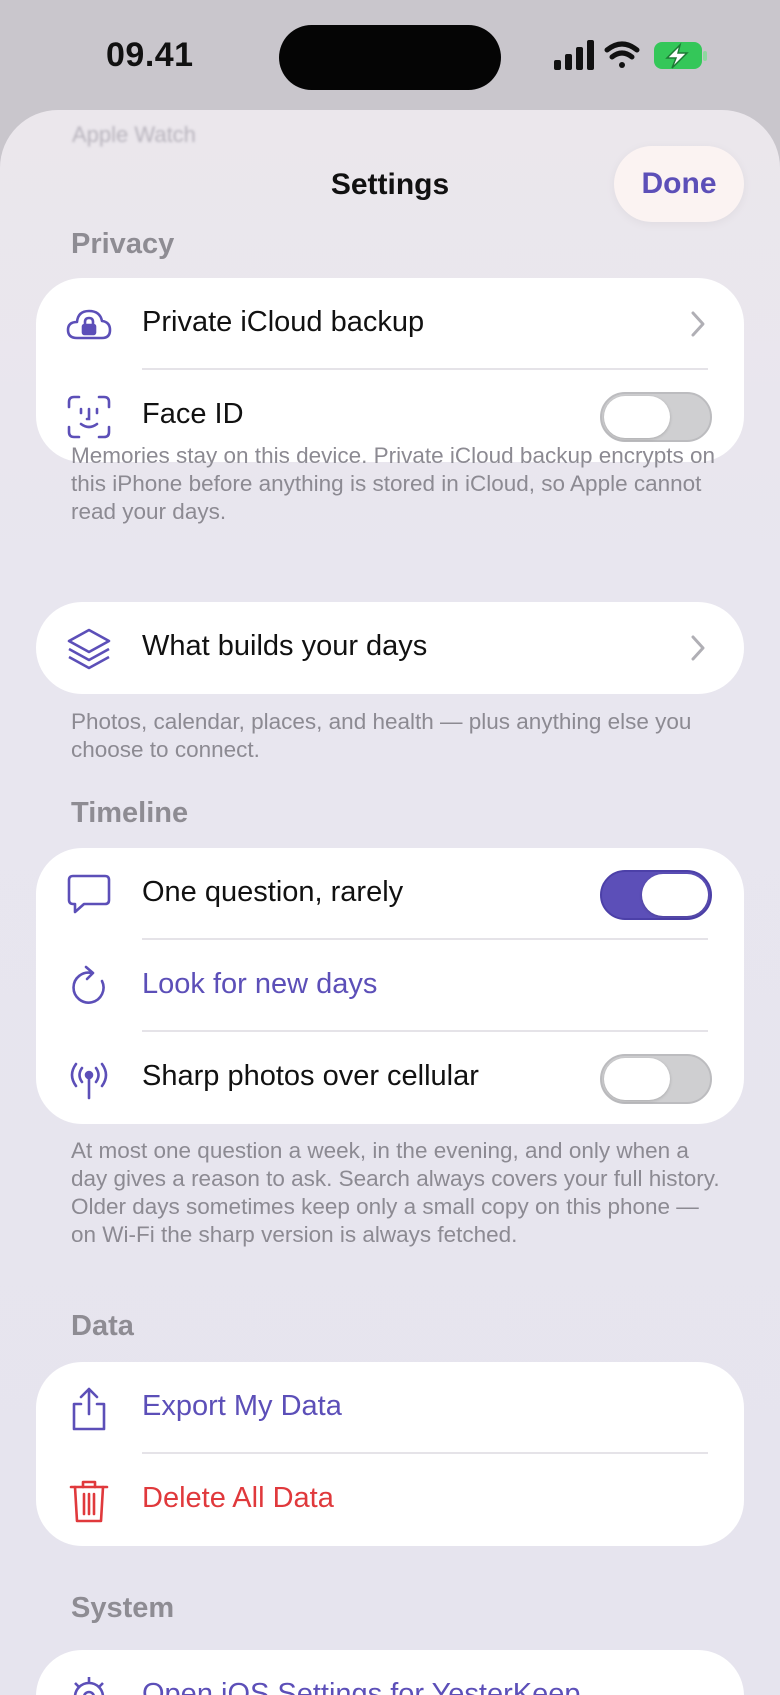 Image resolution: width=780 pixels, height=1695 pixels. I want to click on sources-card: What builds your days, so click(390, 648).